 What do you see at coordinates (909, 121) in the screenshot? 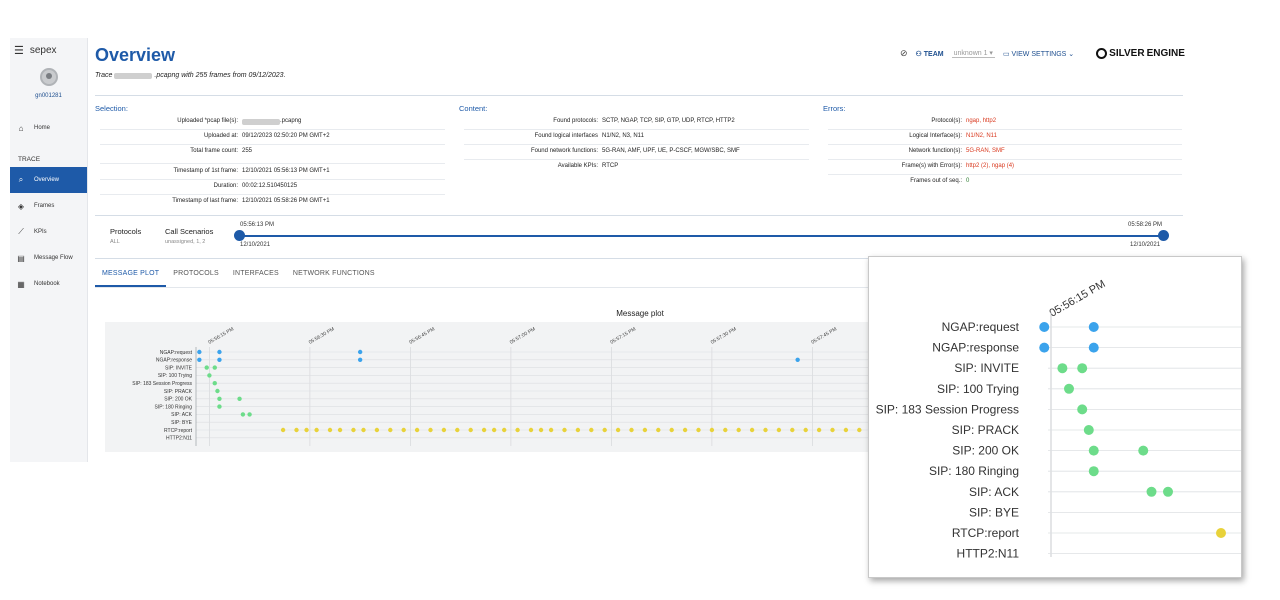
I see `kv-err-protocols: Protocol(s): ngap, http2` at bounding box center [909, 121].